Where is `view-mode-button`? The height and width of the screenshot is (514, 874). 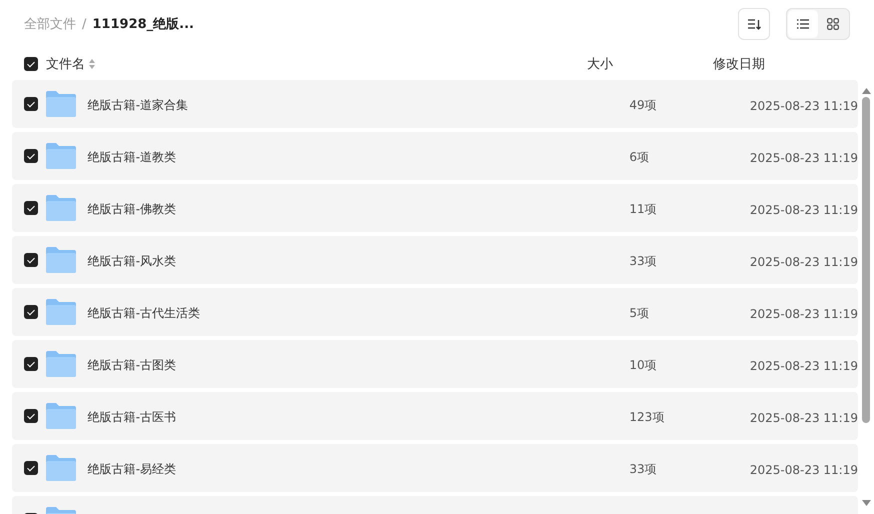
view-mode-button is located at coordinates (803, 24).